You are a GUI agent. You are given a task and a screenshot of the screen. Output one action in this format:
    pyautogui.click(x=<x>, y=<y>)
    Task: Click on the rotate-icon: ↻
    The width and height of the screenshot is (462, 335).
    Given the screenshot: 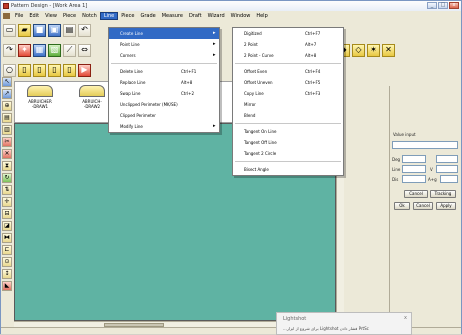 What is the action you would take?
    pyautogui.click(x=7, y=178)
    